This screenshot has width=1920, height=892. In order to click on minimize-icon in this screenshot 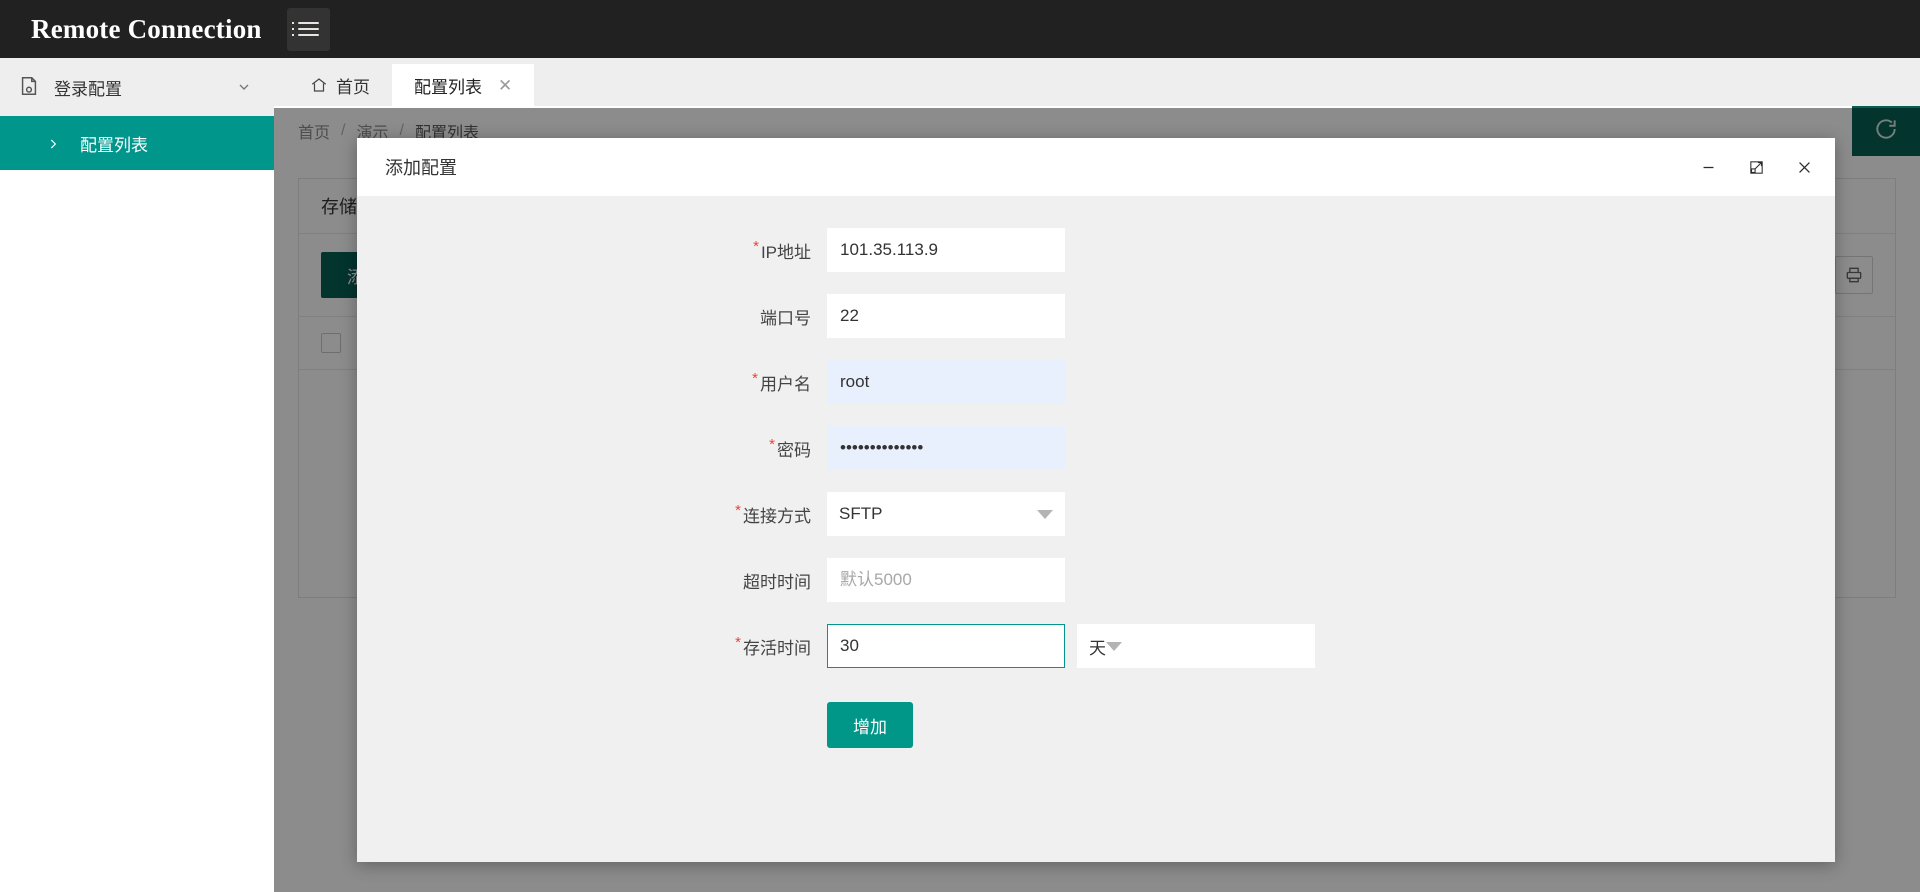, I will do `click(1708, 167)`.